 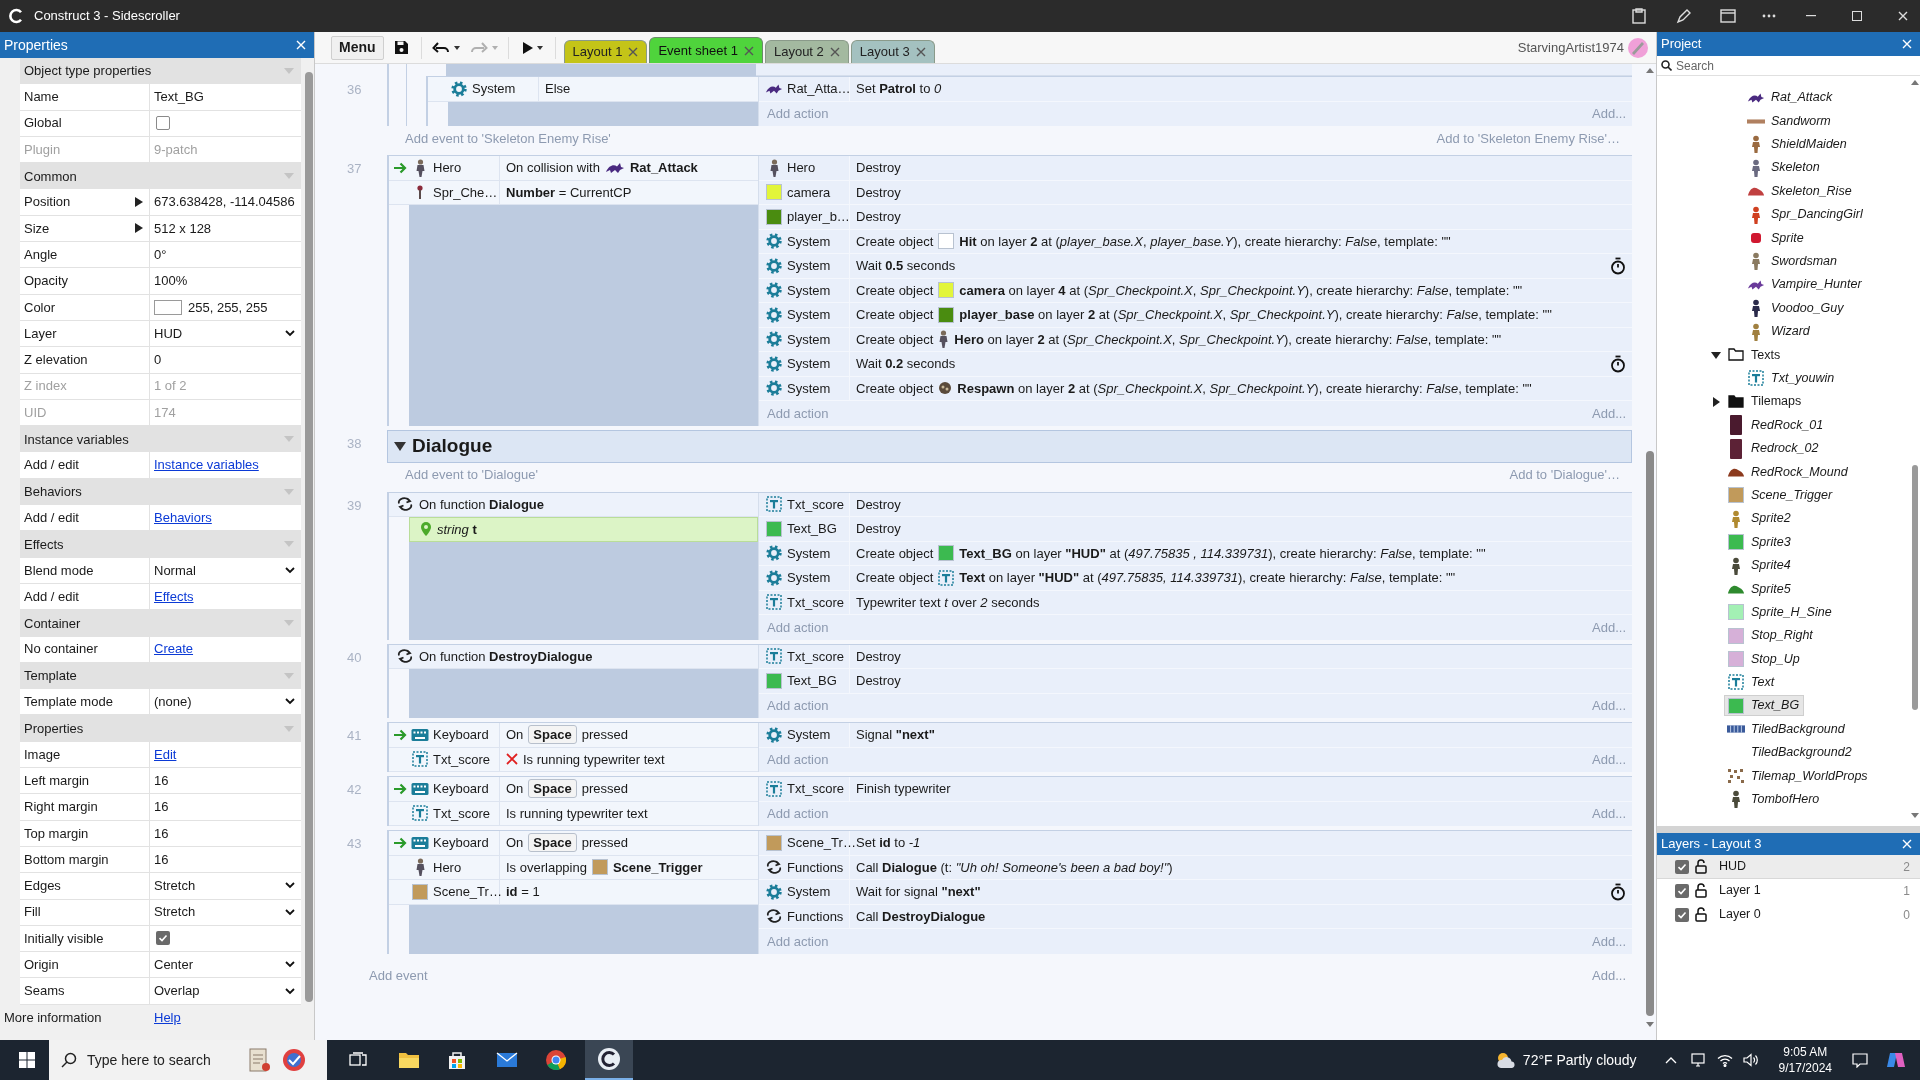 I want to click on search-field: Type here to search, so click(x=162, y=1060).